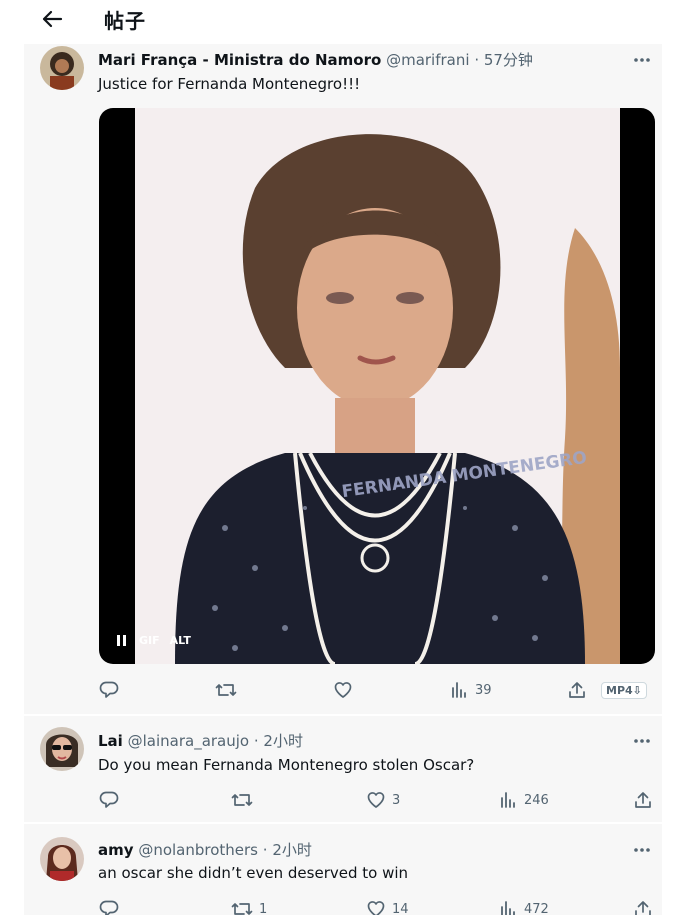 The height and width of the screenshot is (915, 686). Describe the element at coordinates (180, 640) in the screenshot. I see `alt-badge: ALT` at that location.